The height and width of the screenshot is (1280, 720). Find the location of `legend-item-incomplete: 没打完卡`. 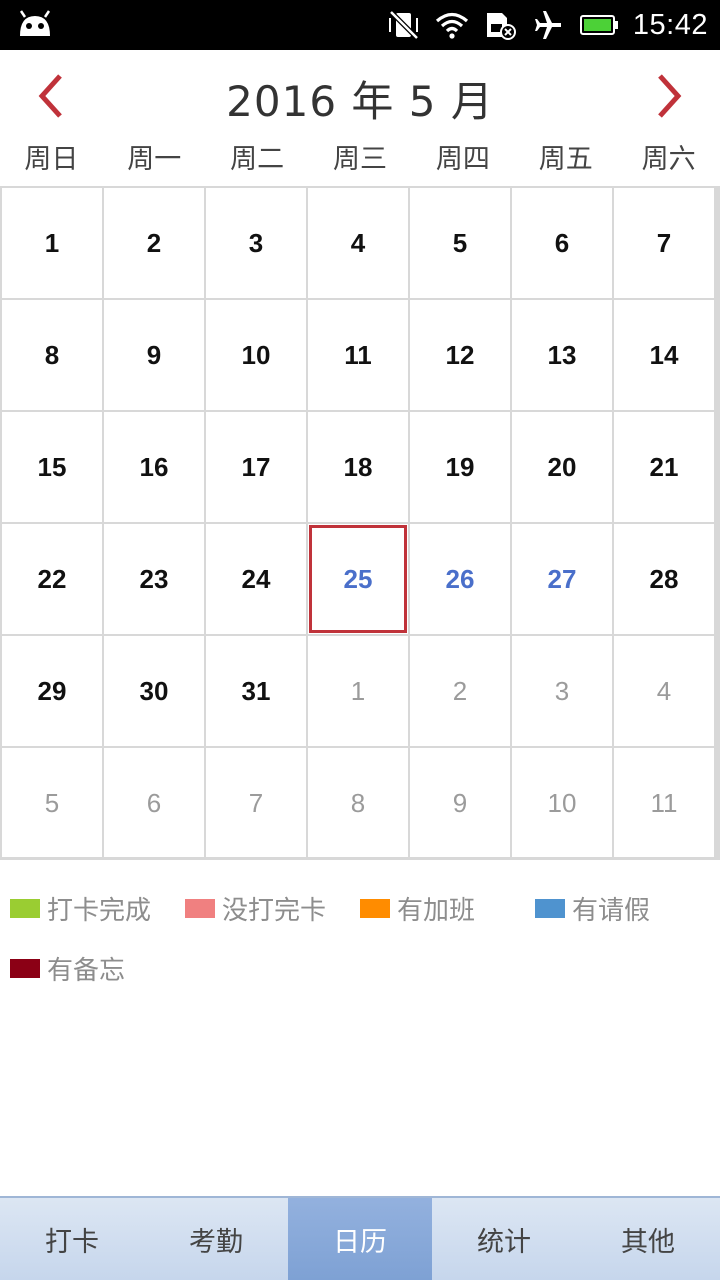

legend-item-incomplete: 没打完卡 is located at coordinates (272, 908).